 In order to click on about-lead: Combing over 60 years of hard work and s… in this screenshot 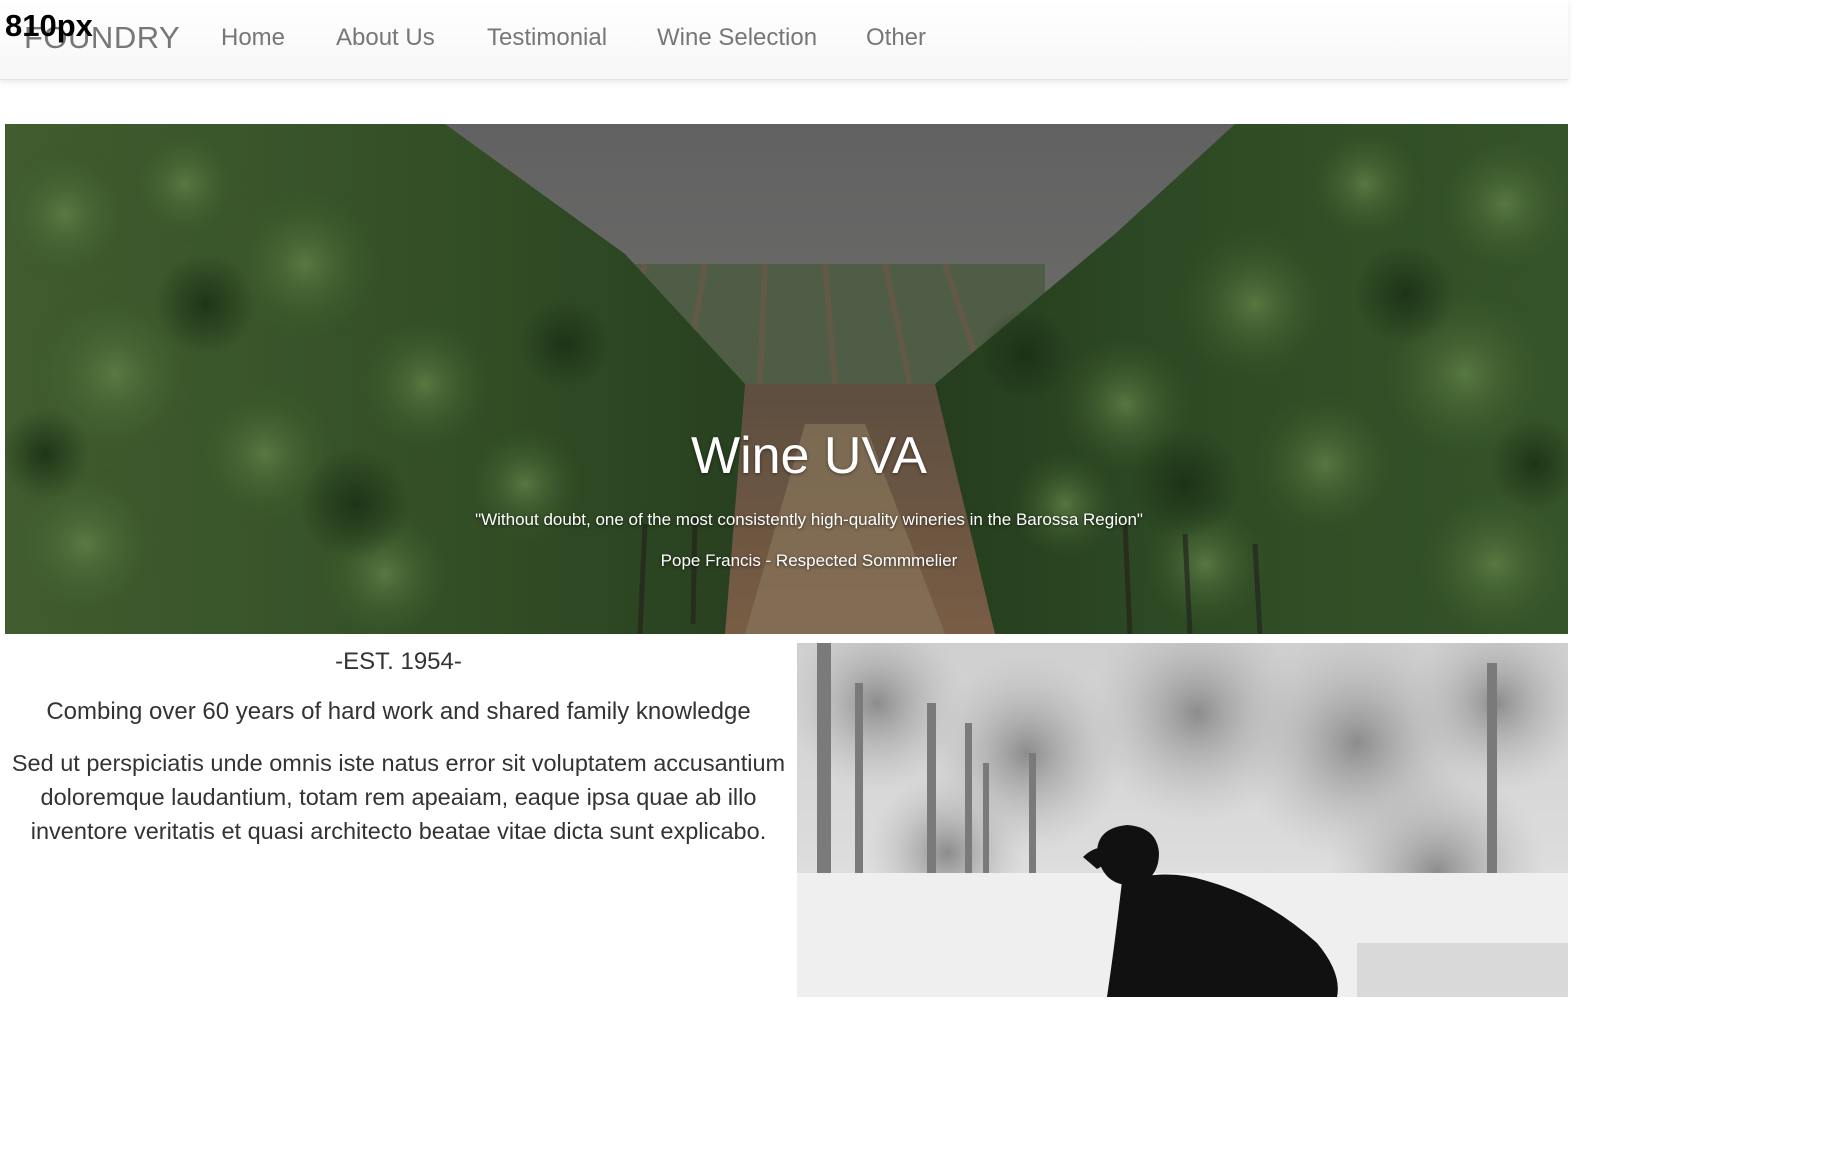, I will do `click(398, 711)`.